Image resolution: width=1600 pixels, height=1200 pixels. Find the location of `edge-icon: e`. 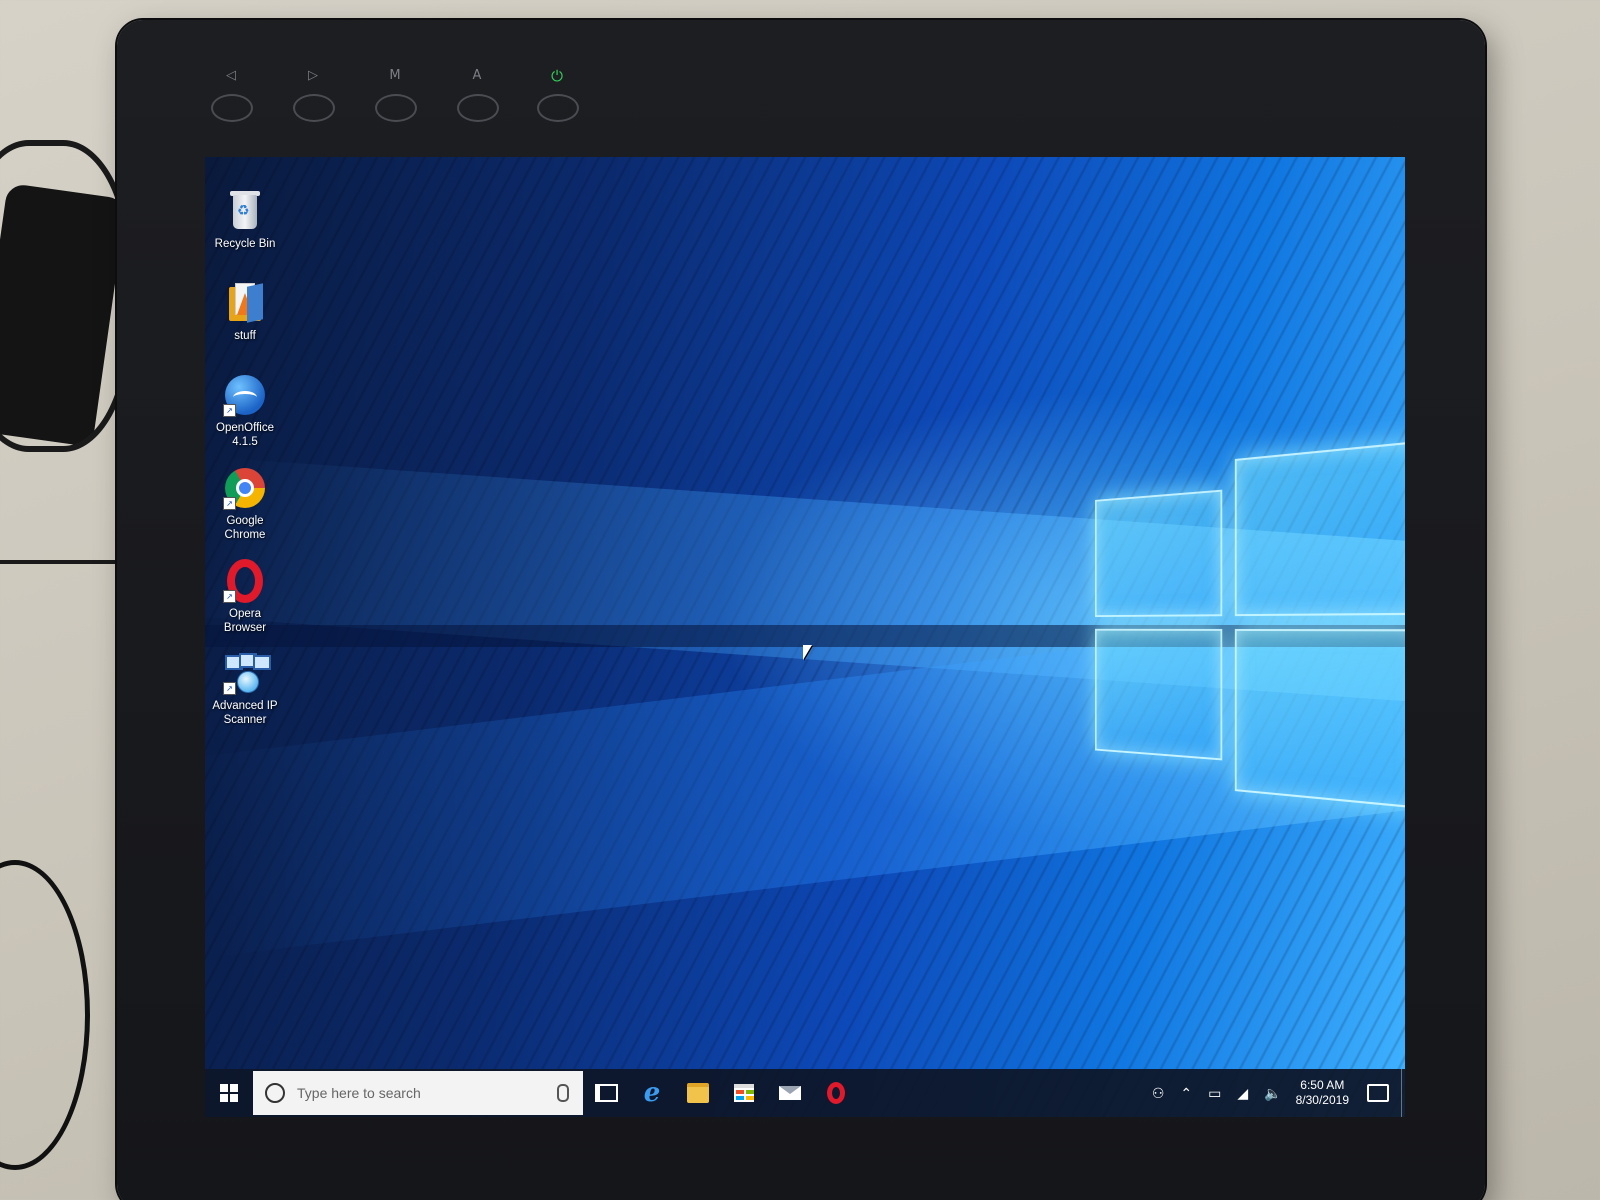

edge-icon: e is located at coordinates (652, 1093).